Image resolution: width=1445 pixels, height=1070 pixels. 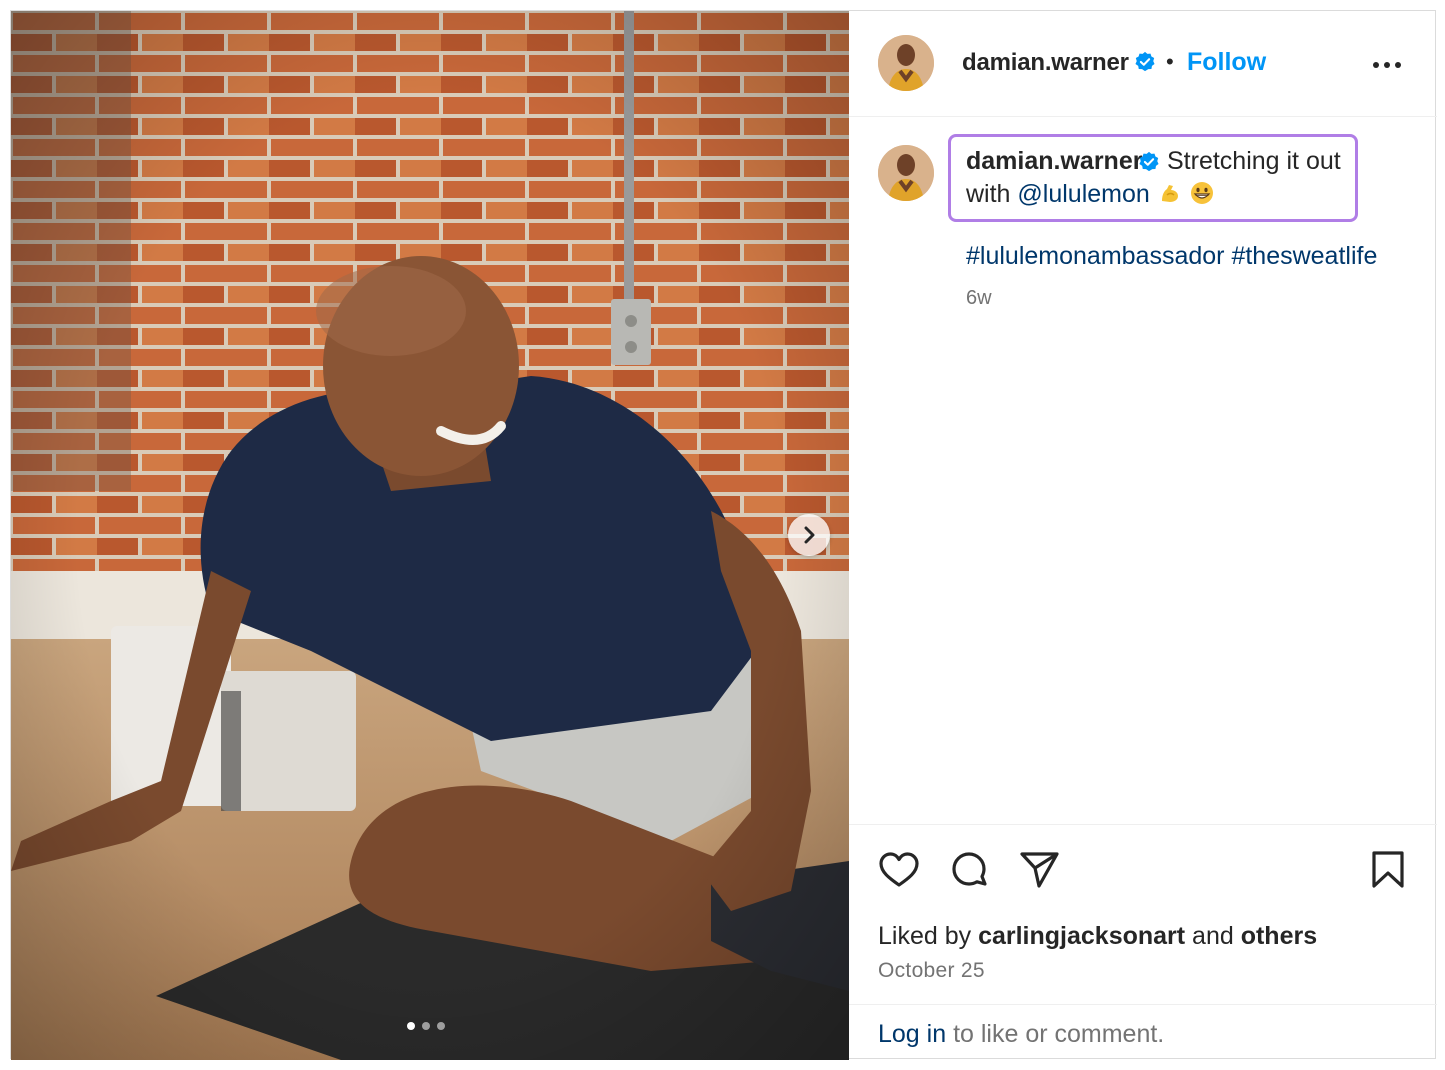 I want to click on follow-button: Follow, so click(x=1226, y=62).